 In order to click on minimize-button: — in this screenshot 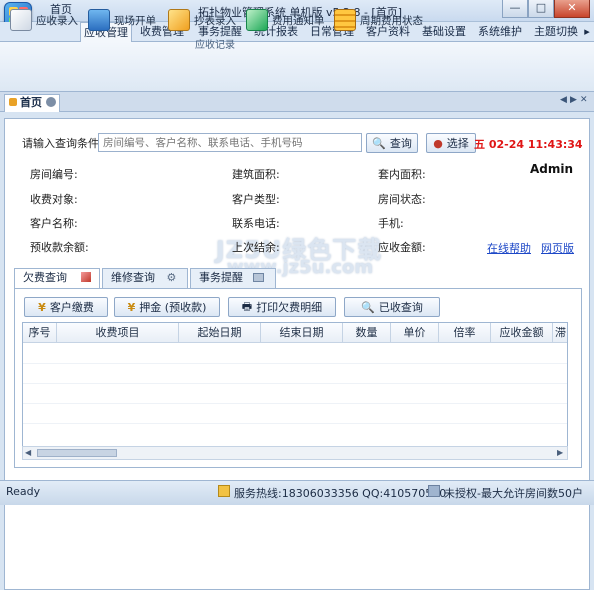, I will do `click(515, 9)`.